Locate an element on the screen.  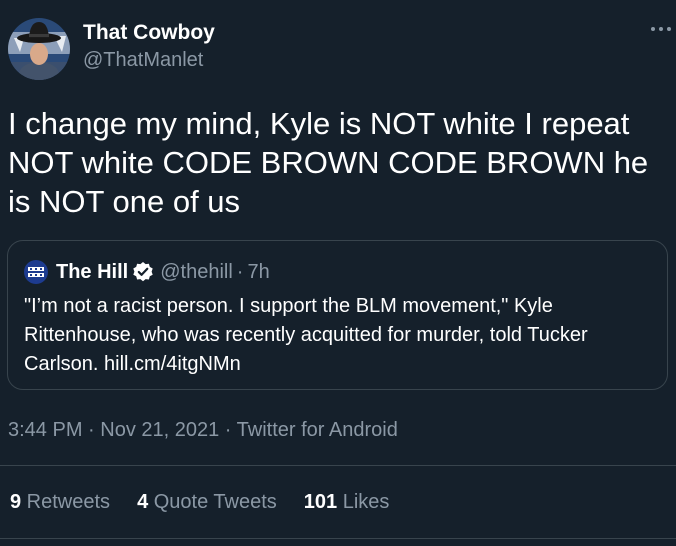
quoted-tweet-header: The Hill @thehill · 7h is located at coordinates (147, 272).